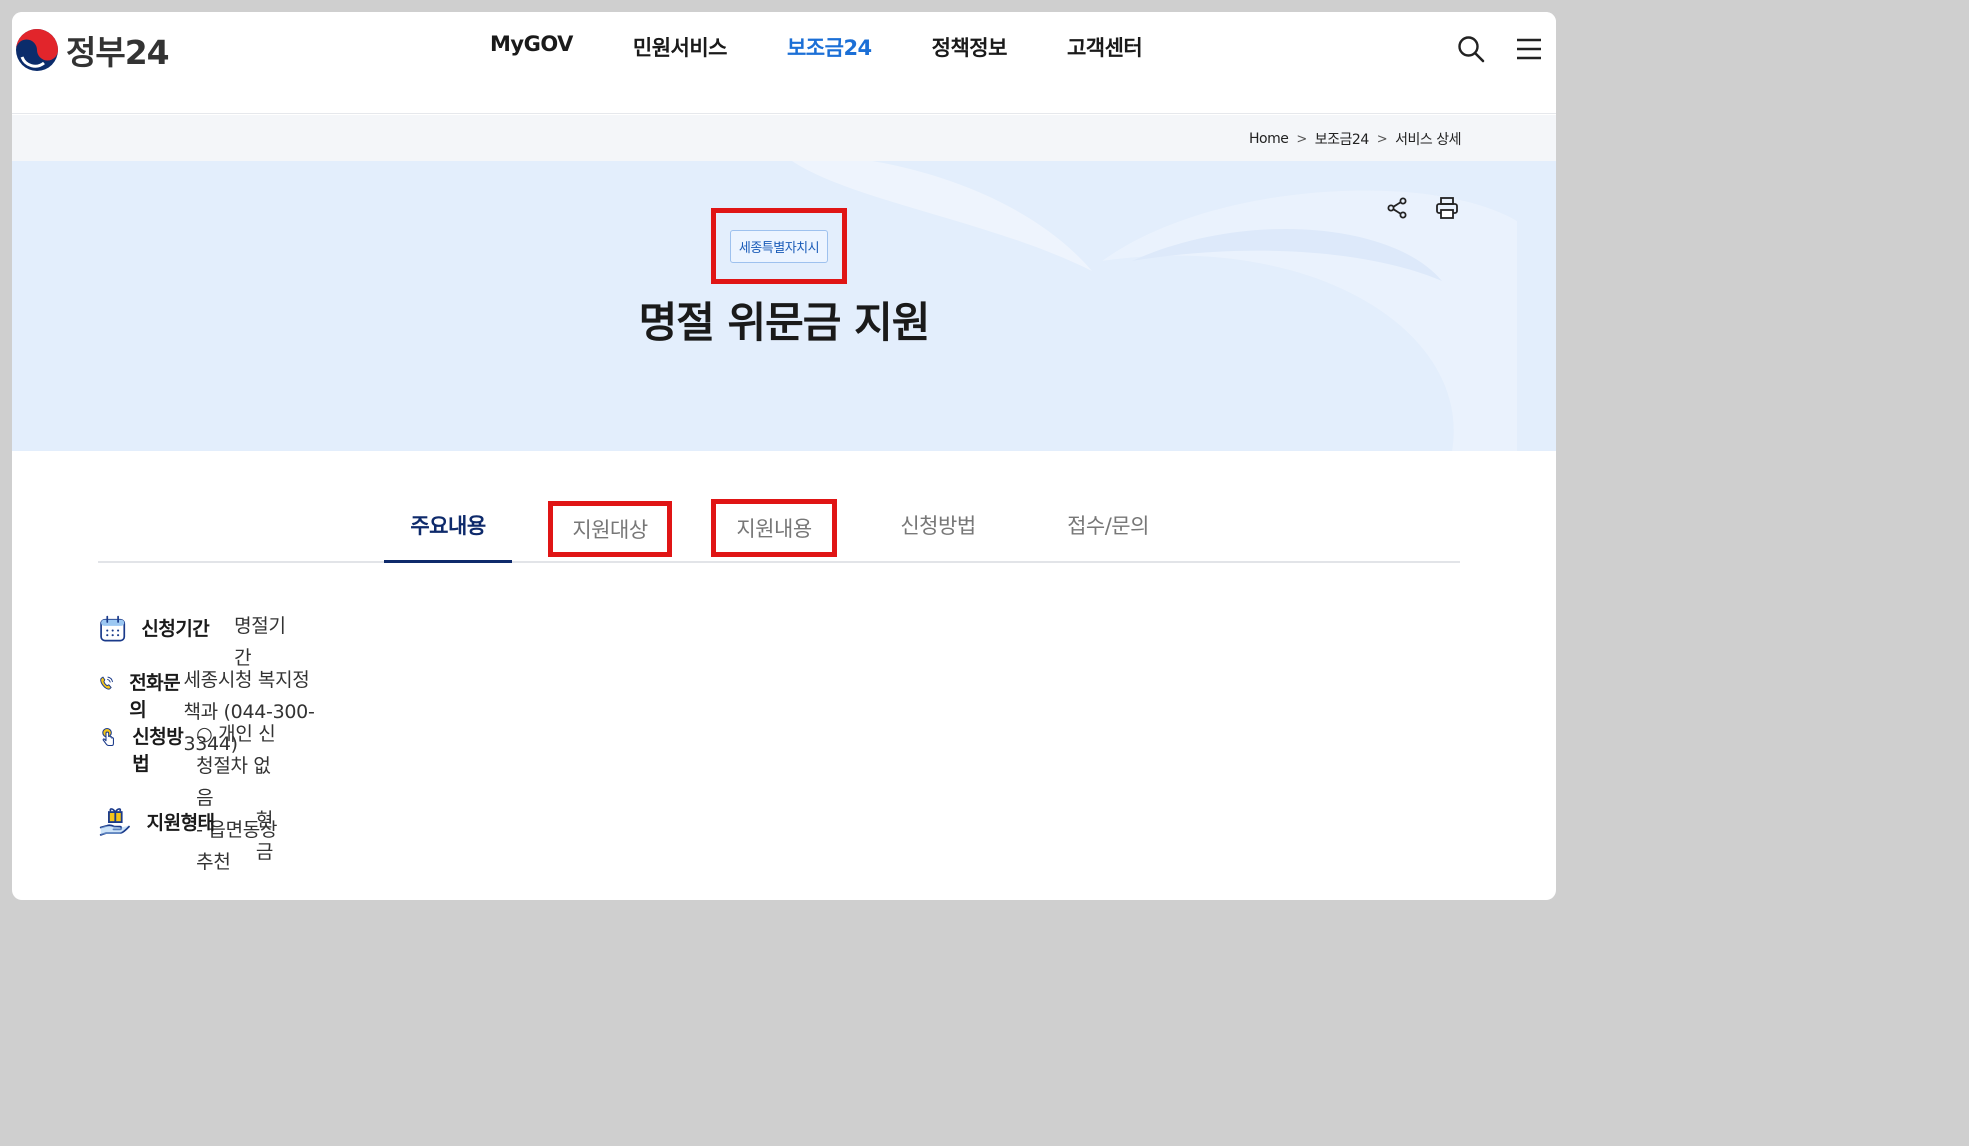 The image size is (1969, 1146). I want to click on info-label: 지원형태, so click(180, 823).